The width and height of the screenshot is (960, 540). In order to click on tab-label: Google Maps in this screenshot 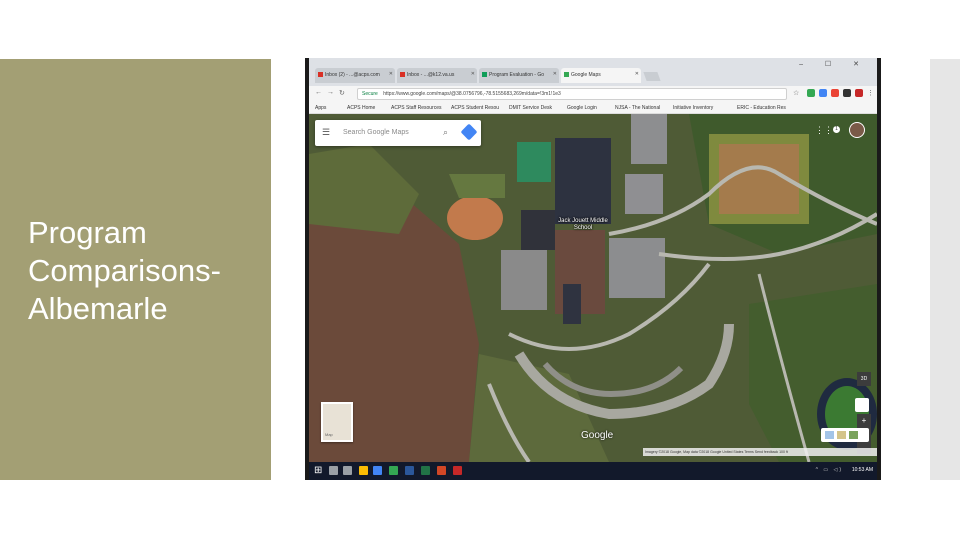, I will do `click(586, 75)`.